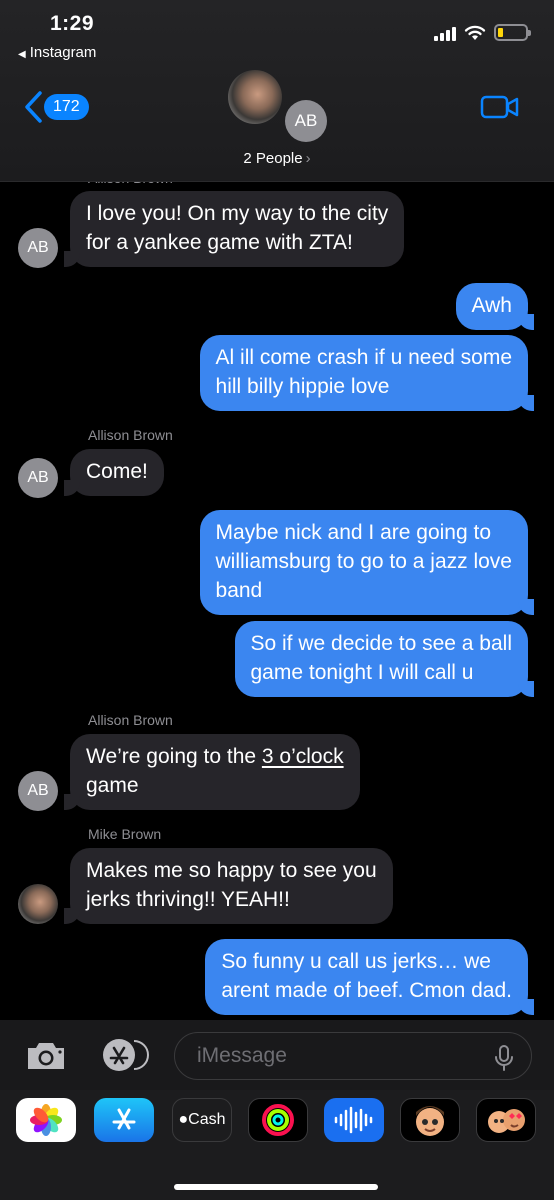 The height and width of the screenshot is (1200, 554). What do you see at coordinates (362, 672) in the screenshot?
I see `message-line: game tonight I will call u` at bounding box center [362, 672].